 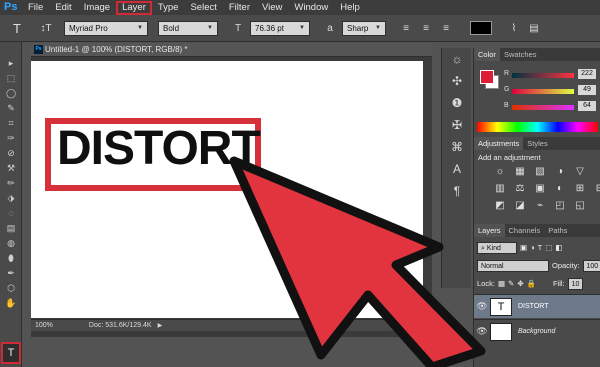 What do you see at coordinates (533, 306) in the screenshot?
I see `layer-name: DISTORT` at bounding box center [533, 306].